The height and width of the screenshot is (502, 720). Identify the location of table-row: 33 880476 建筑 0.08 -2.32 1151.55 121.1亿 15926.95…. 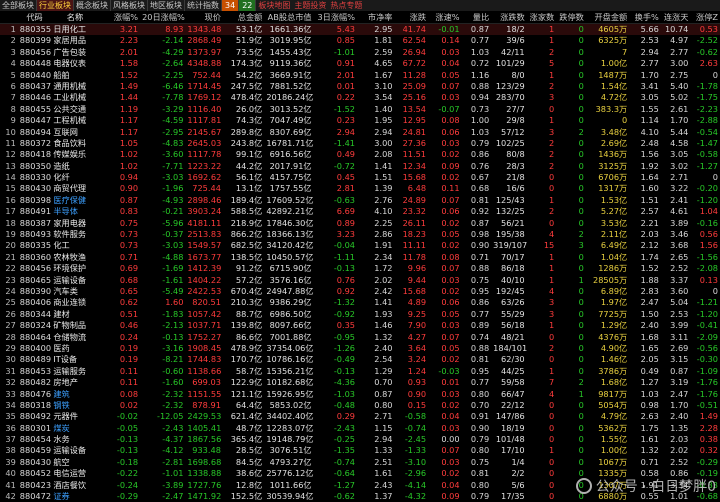
(360, 394).